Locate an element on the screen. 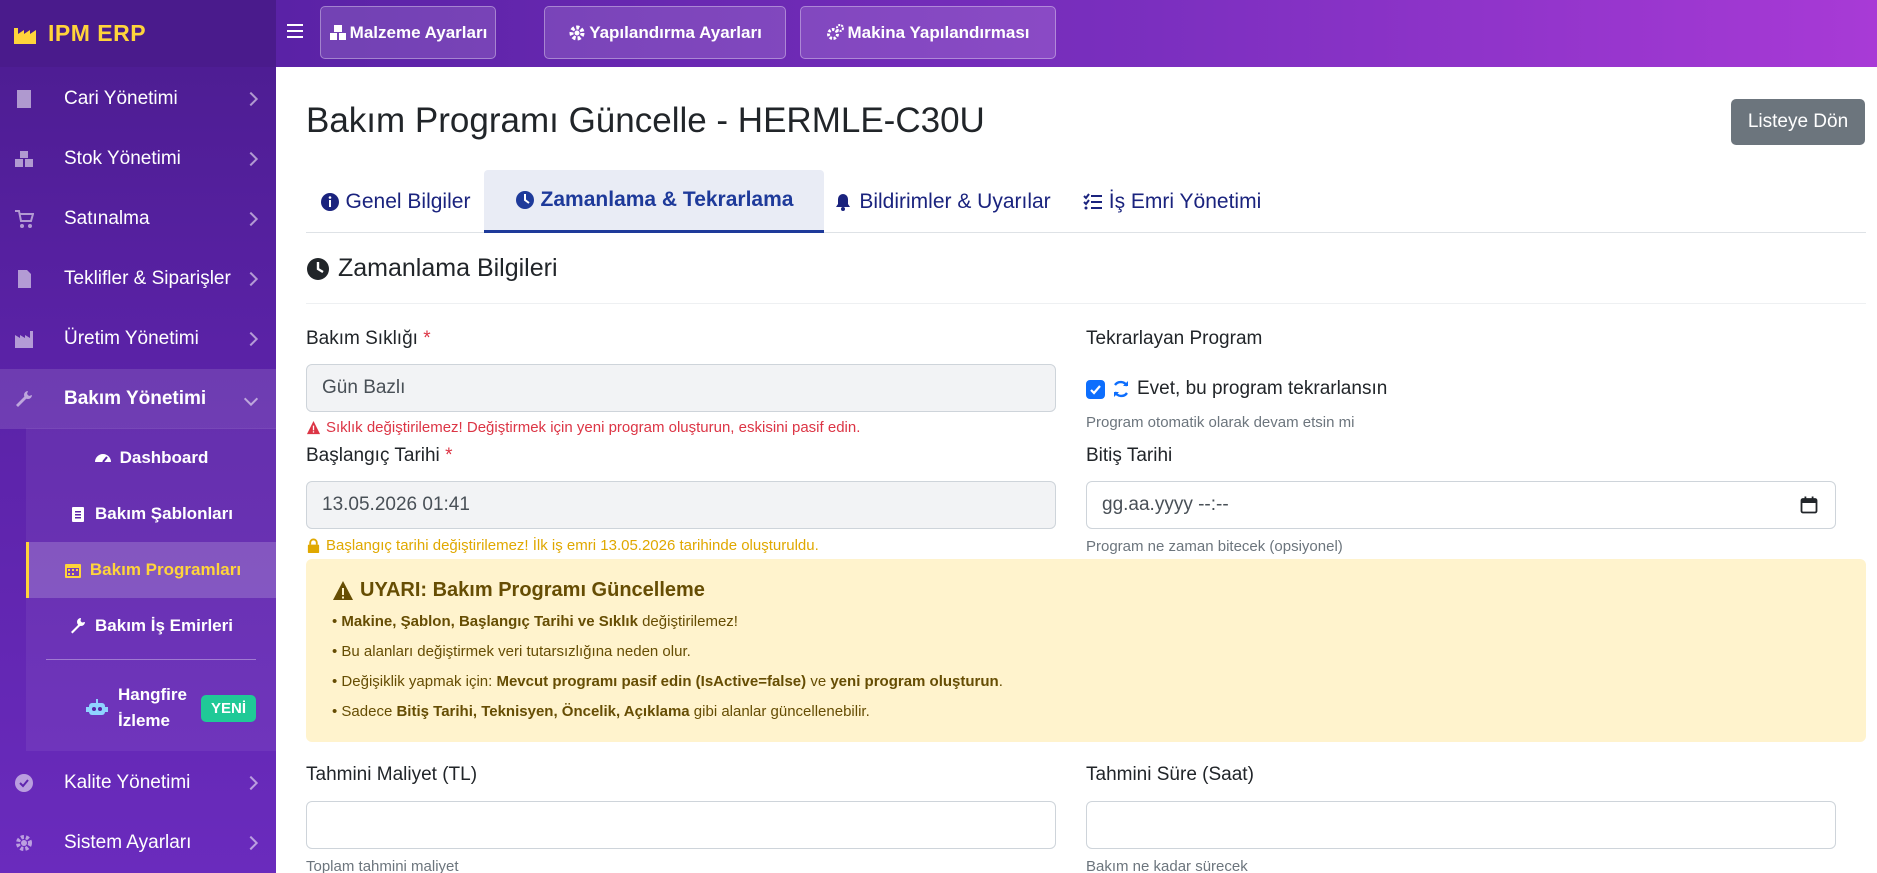  section-title-text: Zamanlama Bilgileri is located at coordinates (448, 268).